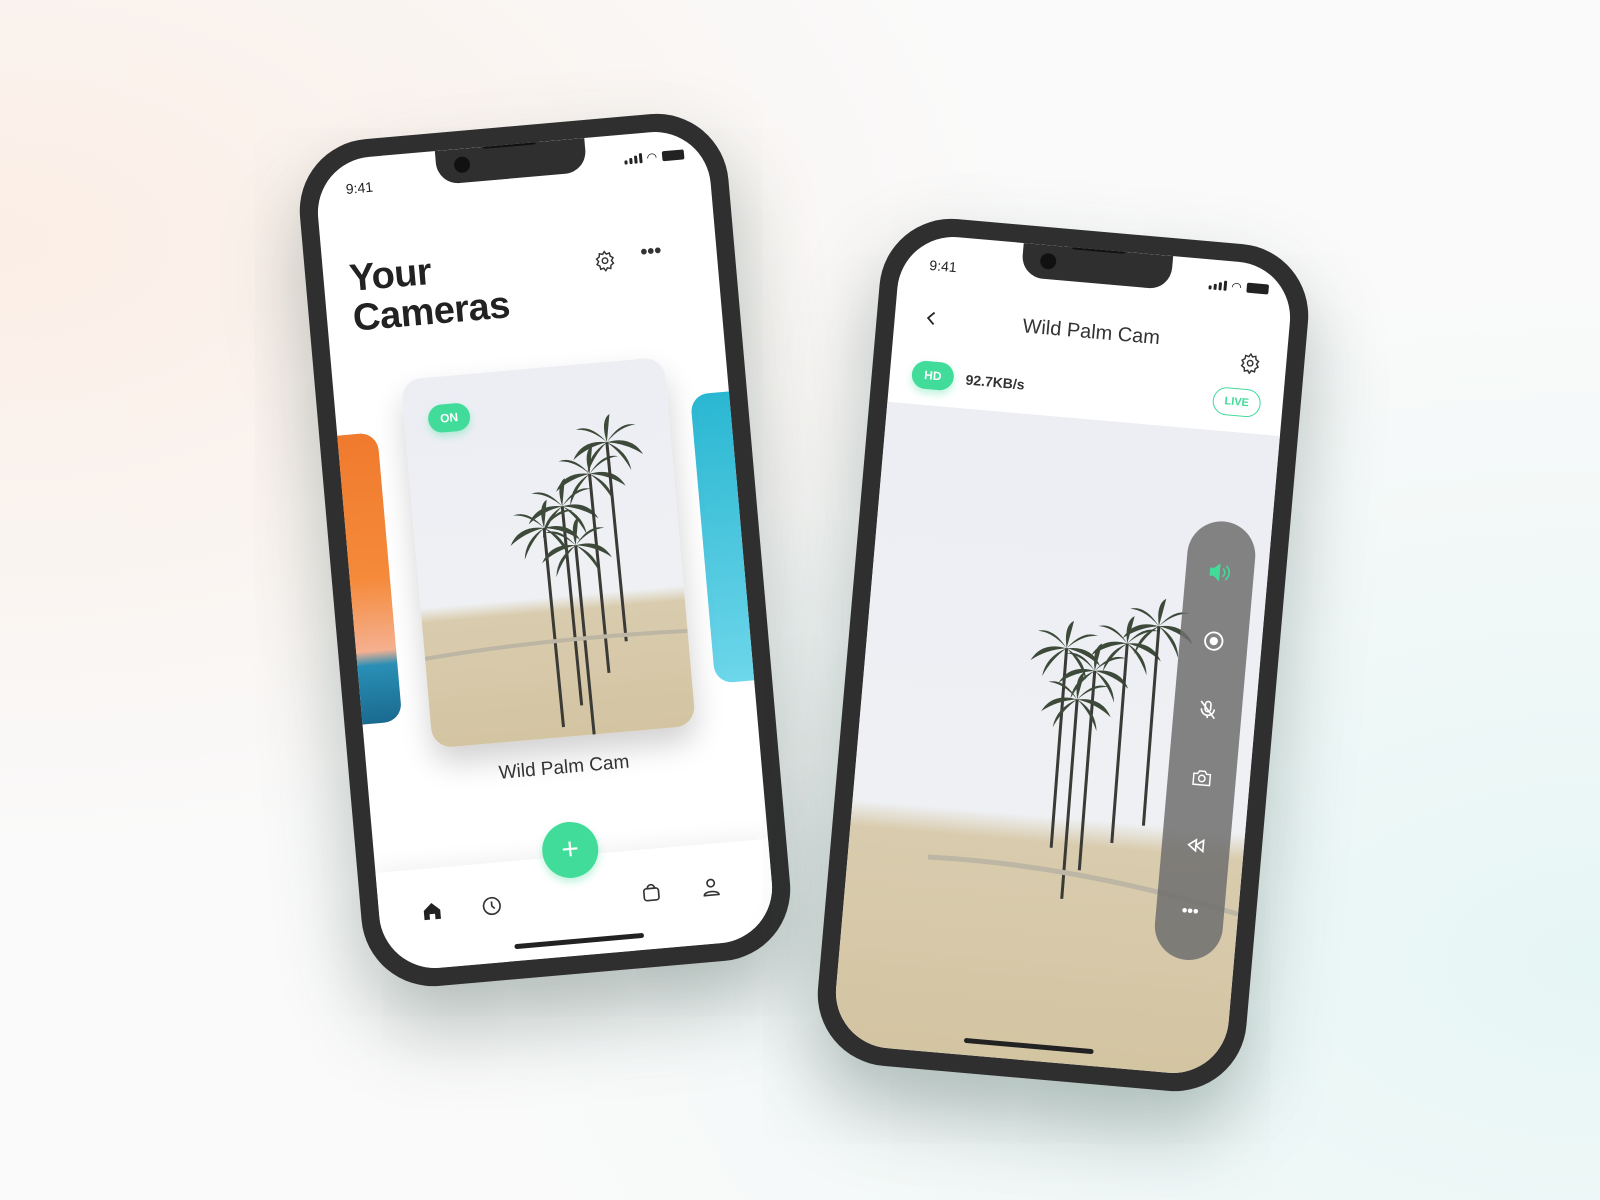  What do you see at coordinates (651, 892) in the screenshot?
I see `shopping-bag-icon` at bounding box center [651, 892].